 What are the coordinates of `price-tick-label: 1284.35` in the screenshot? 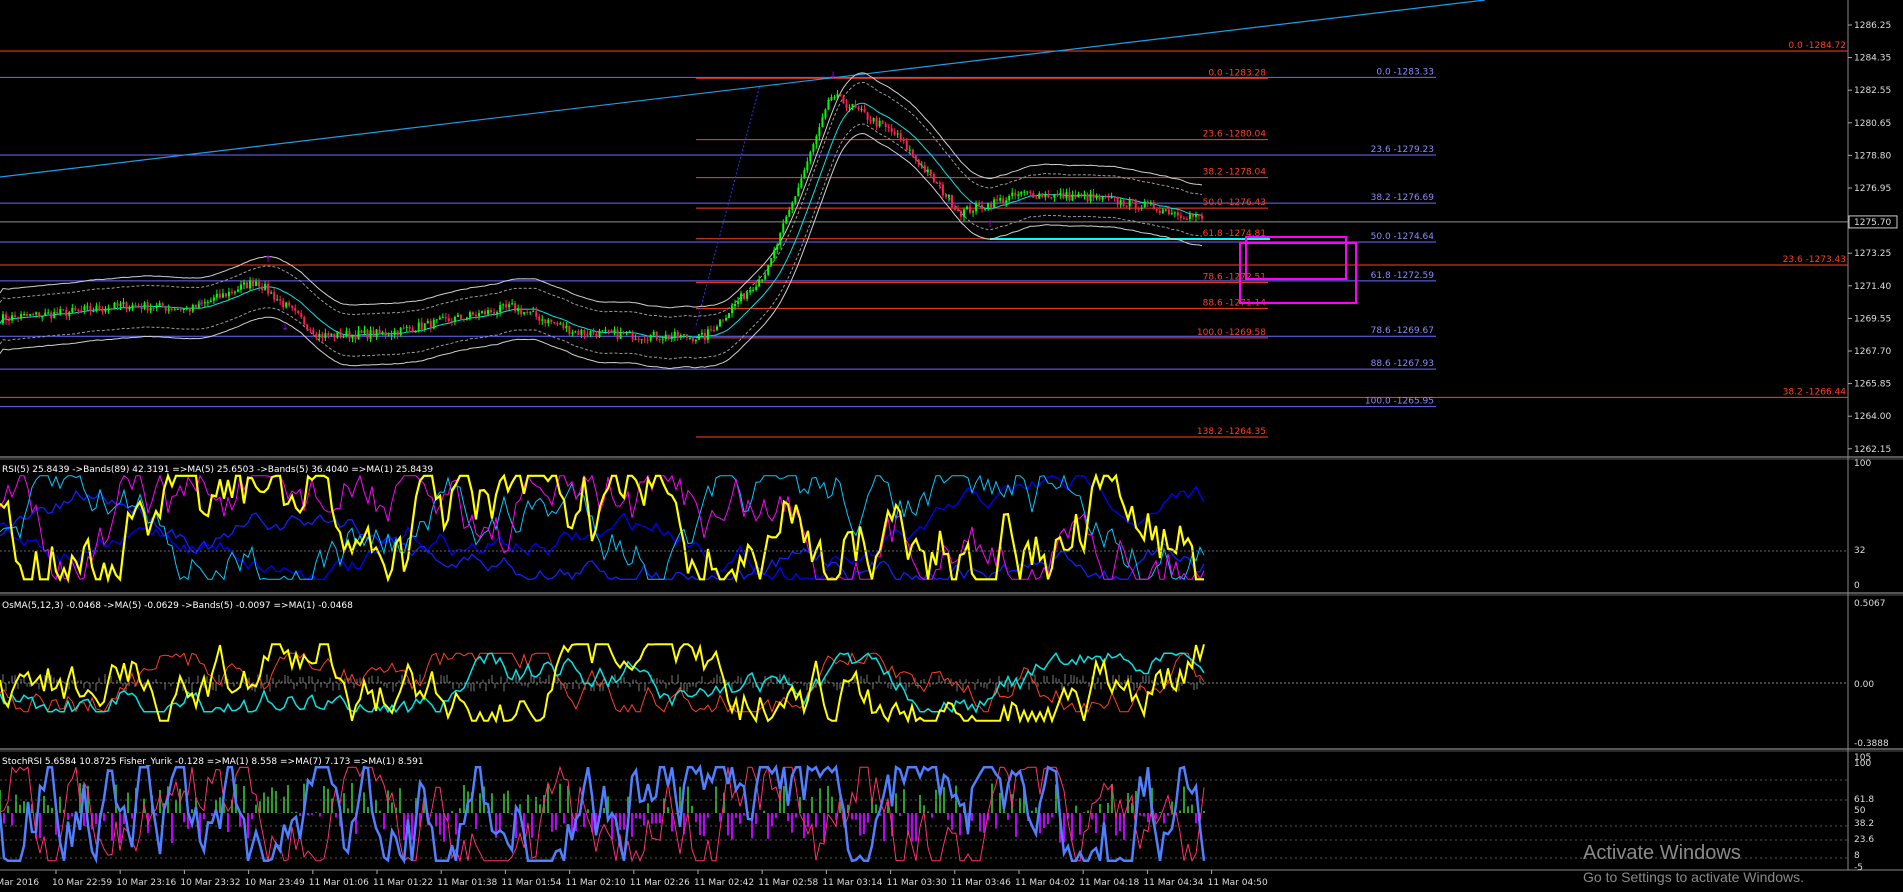 It's located at (1872, 59).